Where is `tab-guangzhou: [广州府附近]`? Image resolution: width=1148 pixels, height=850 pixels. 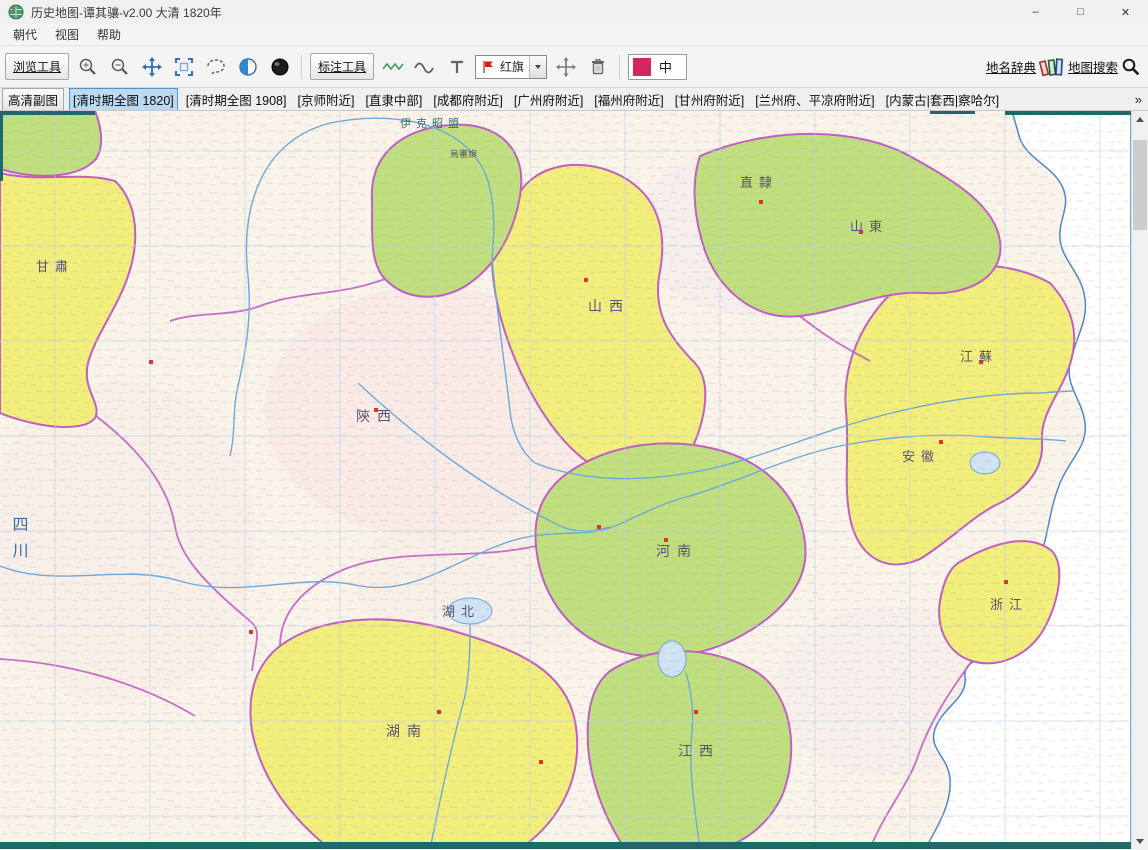 tab-guangzhou: [广州府附近] is located at coordinates (548, 99).